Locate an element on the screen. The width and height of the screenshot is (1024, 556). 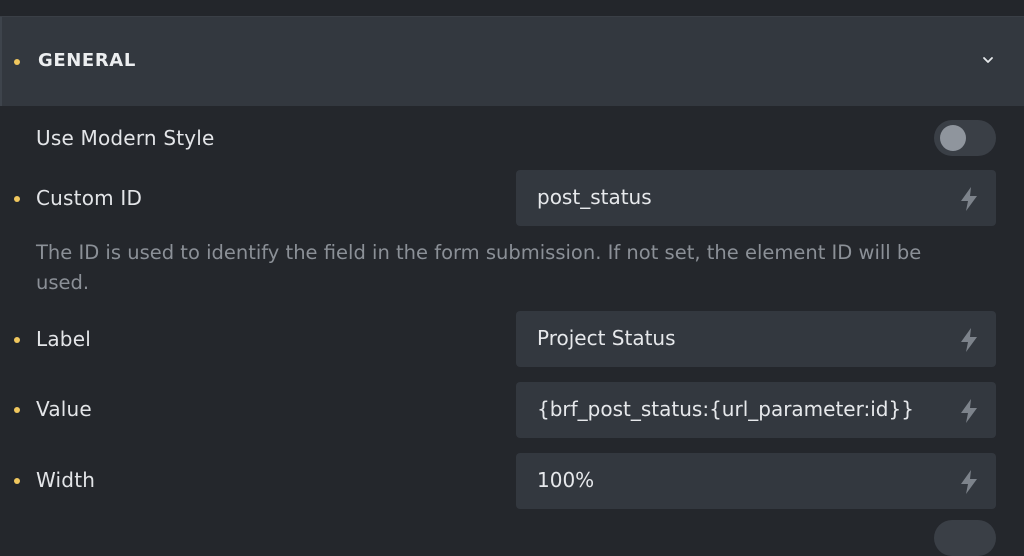
modern-style-label: Use Modern Style is located at coordinates (125, 138).